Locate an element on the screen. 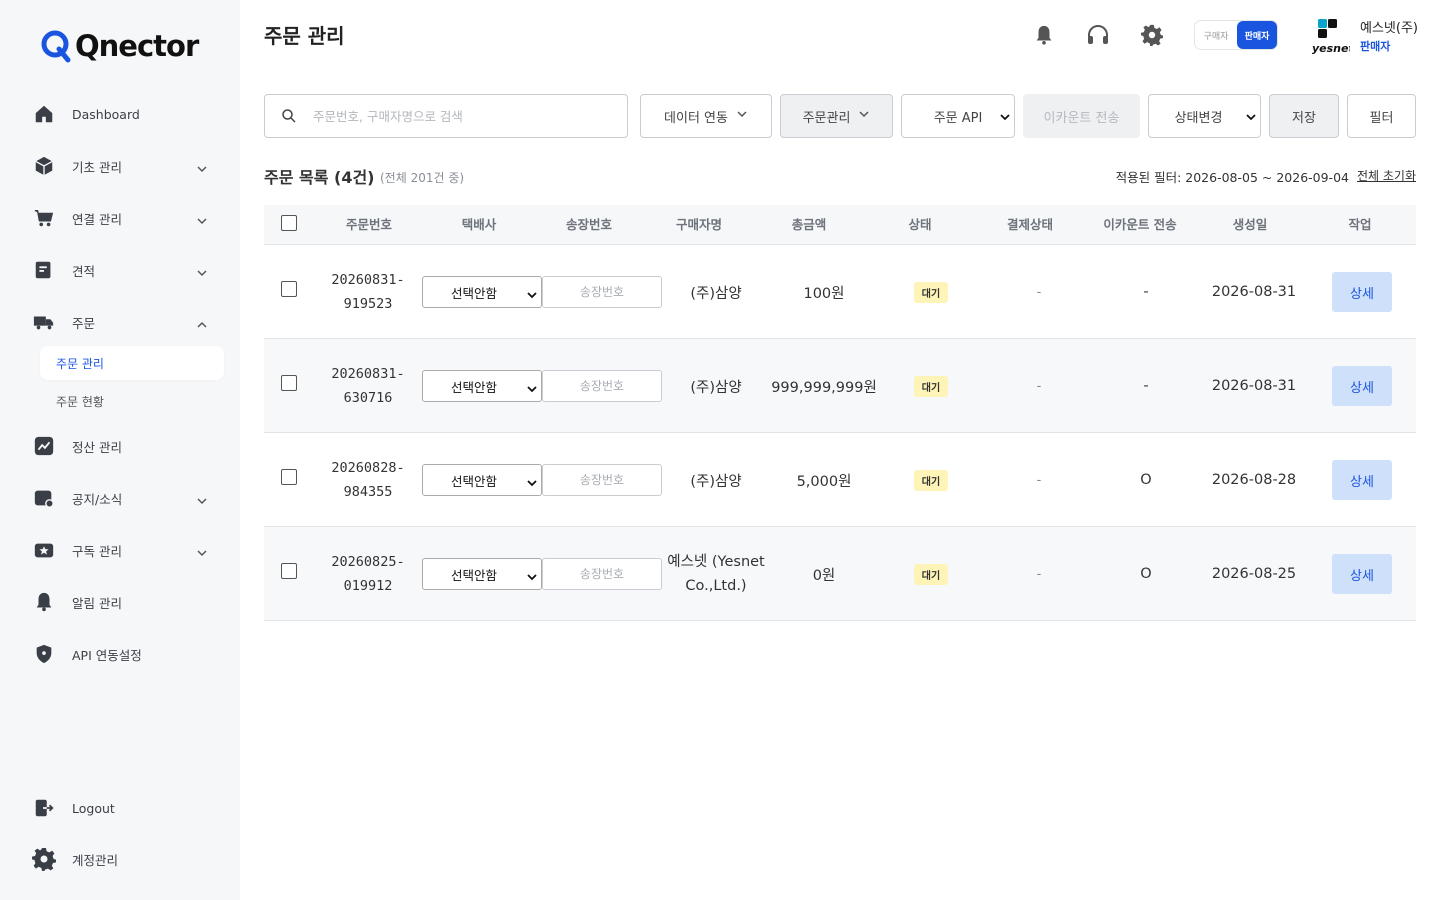  col-tracking: 송장번호 is located at coordinates (588, 224).